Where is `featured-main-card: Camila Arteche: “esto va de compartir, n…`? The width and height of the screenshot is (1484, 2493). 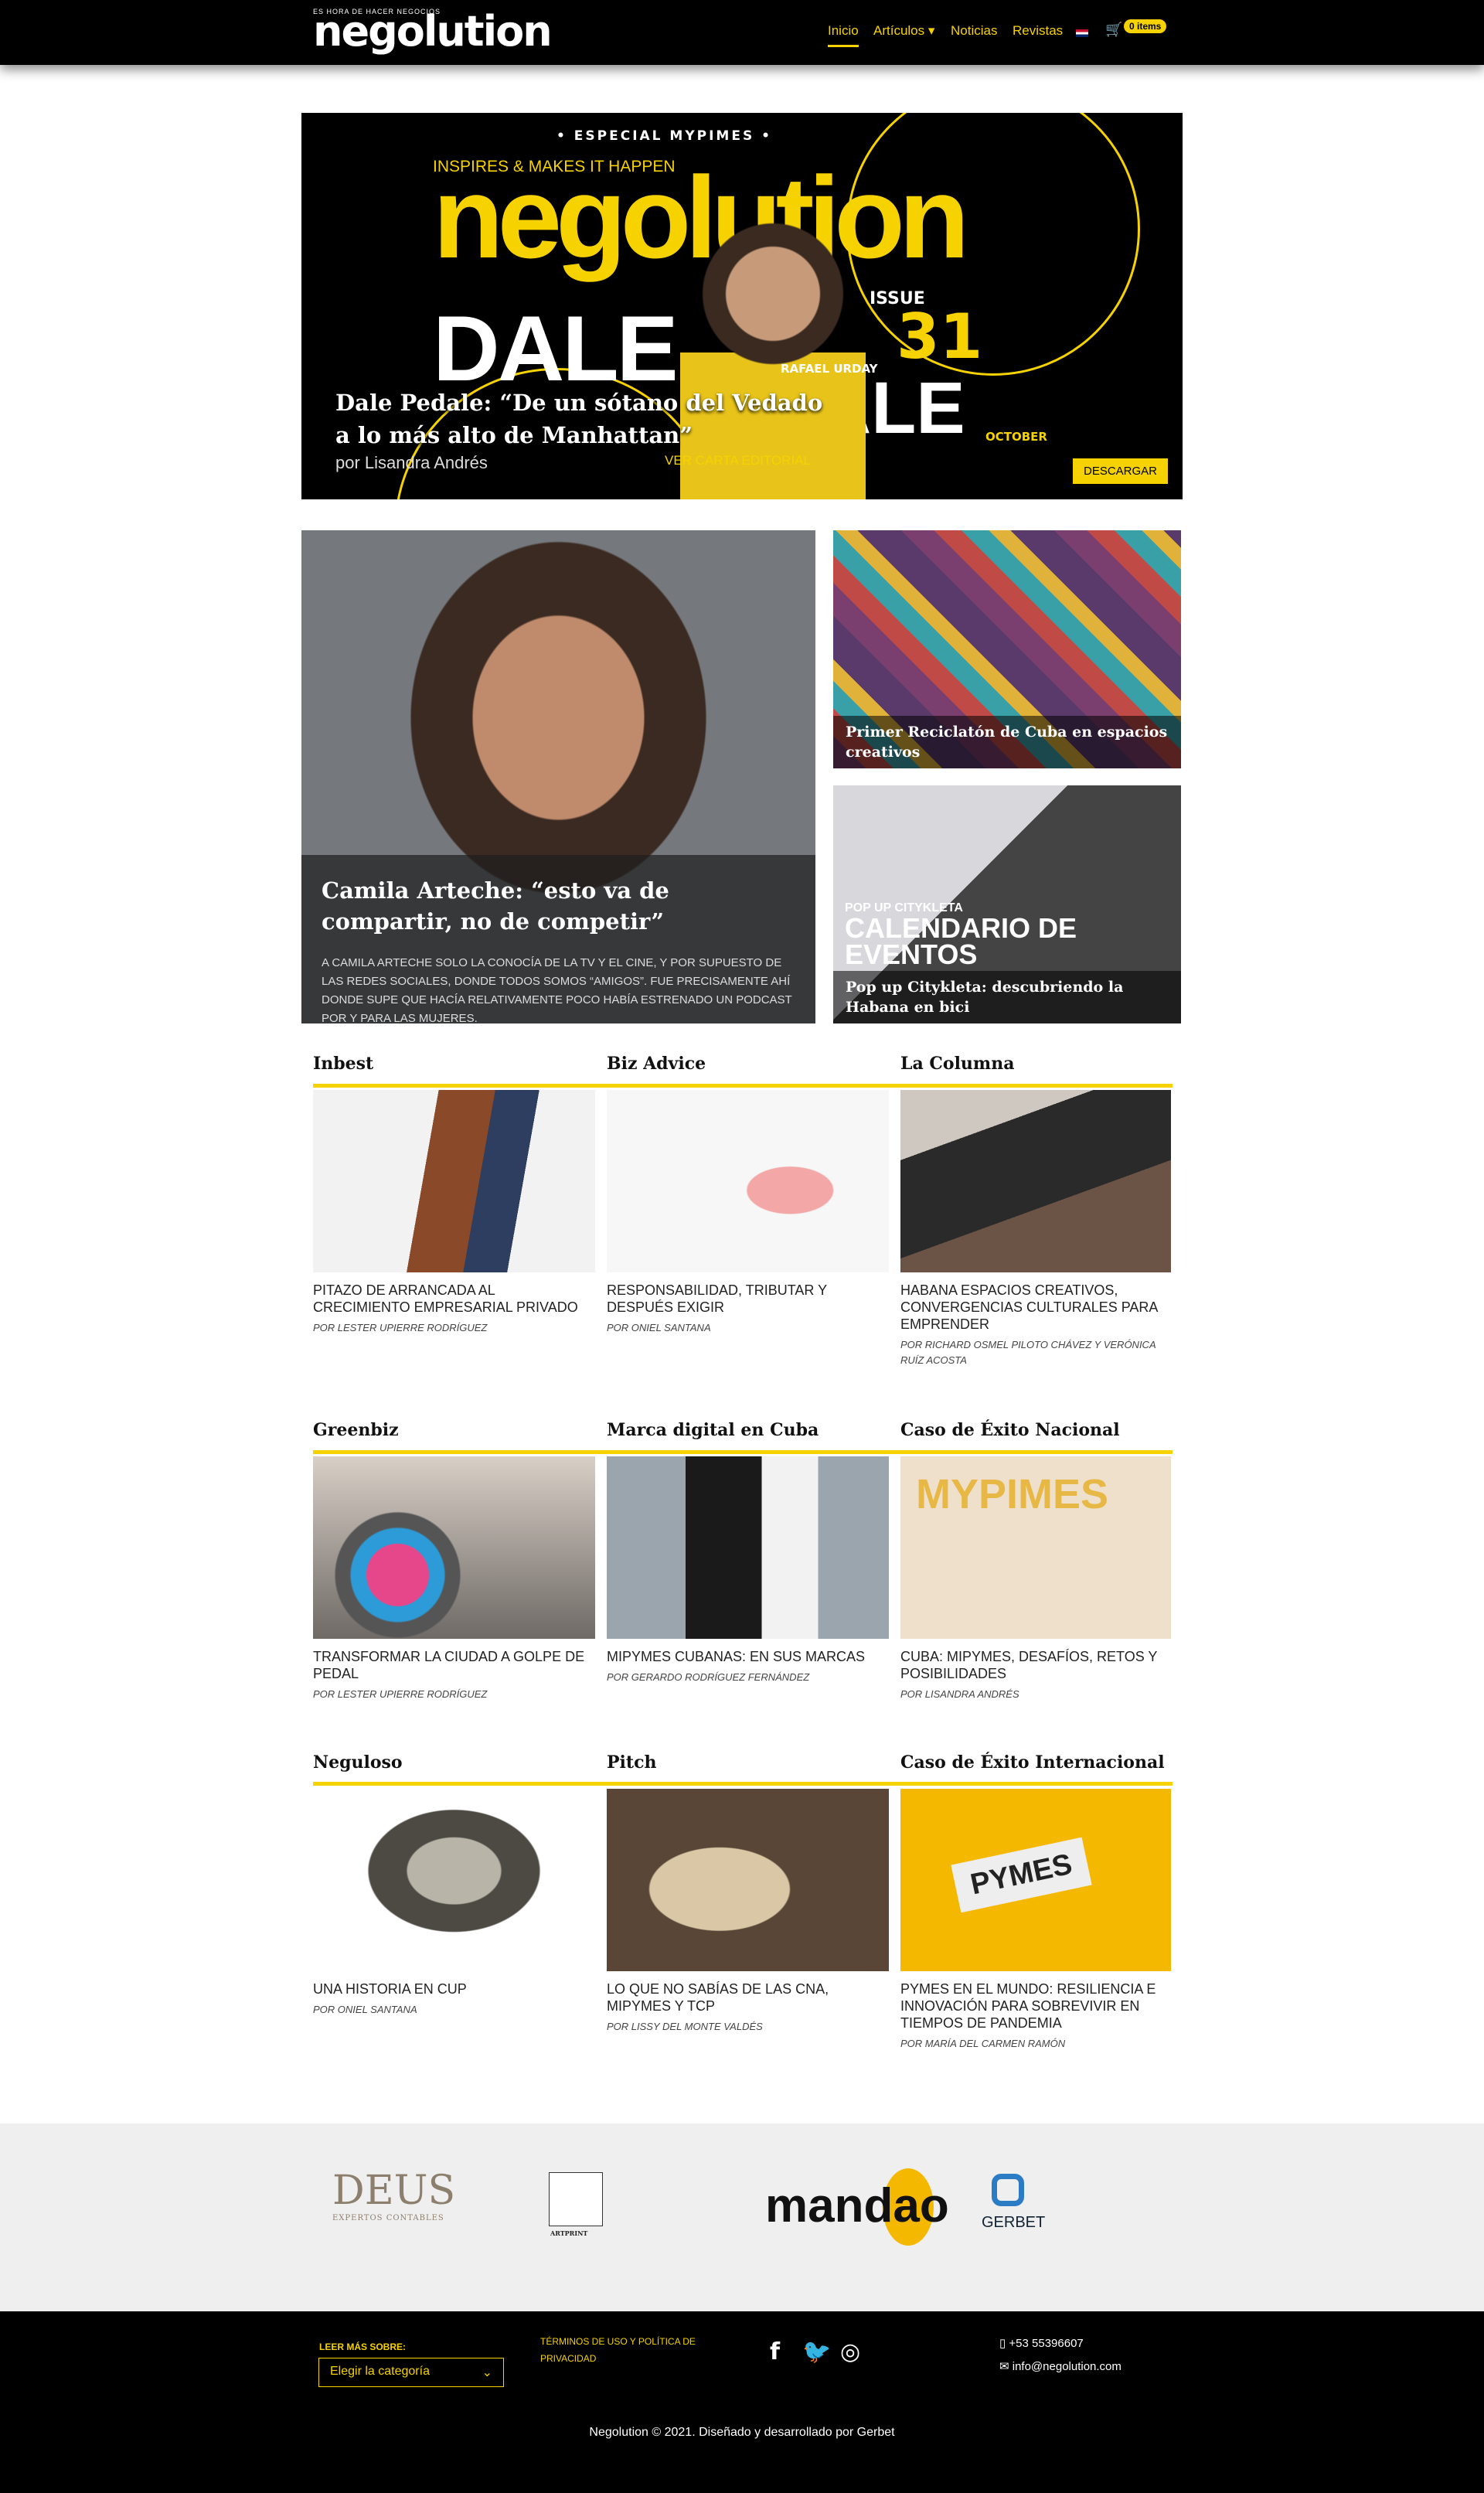
featured-main-card: Camila Arteche: “esto va de compartir, n… is located at coordinates (558, 776).